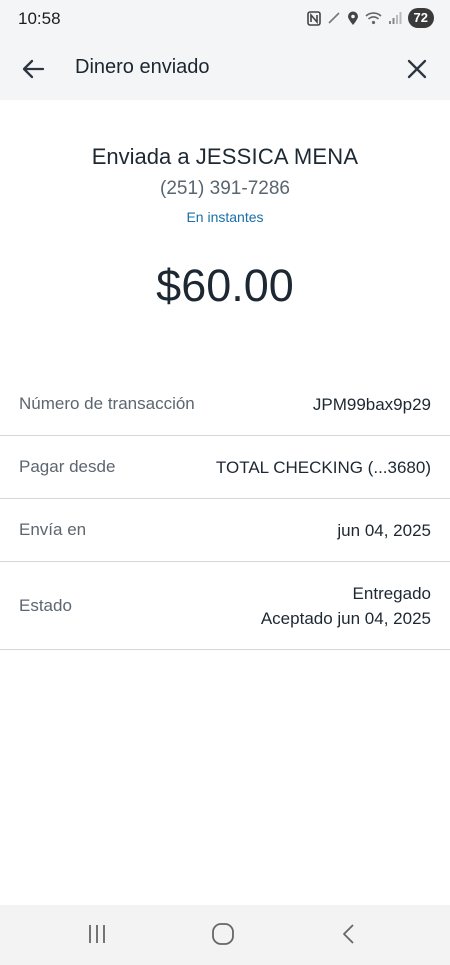  What do you see at coordinates (371, 404) in the screenshot?
I see `detail-value: JPM99bax9p29` at bounding box center [371, 404].